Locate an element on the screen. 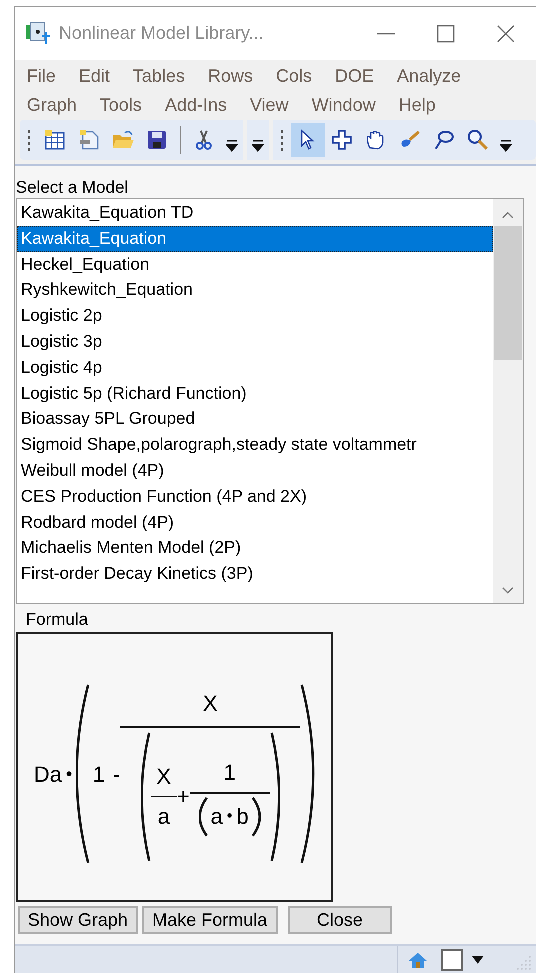  color-swatch is located at coordinates (452, 959).